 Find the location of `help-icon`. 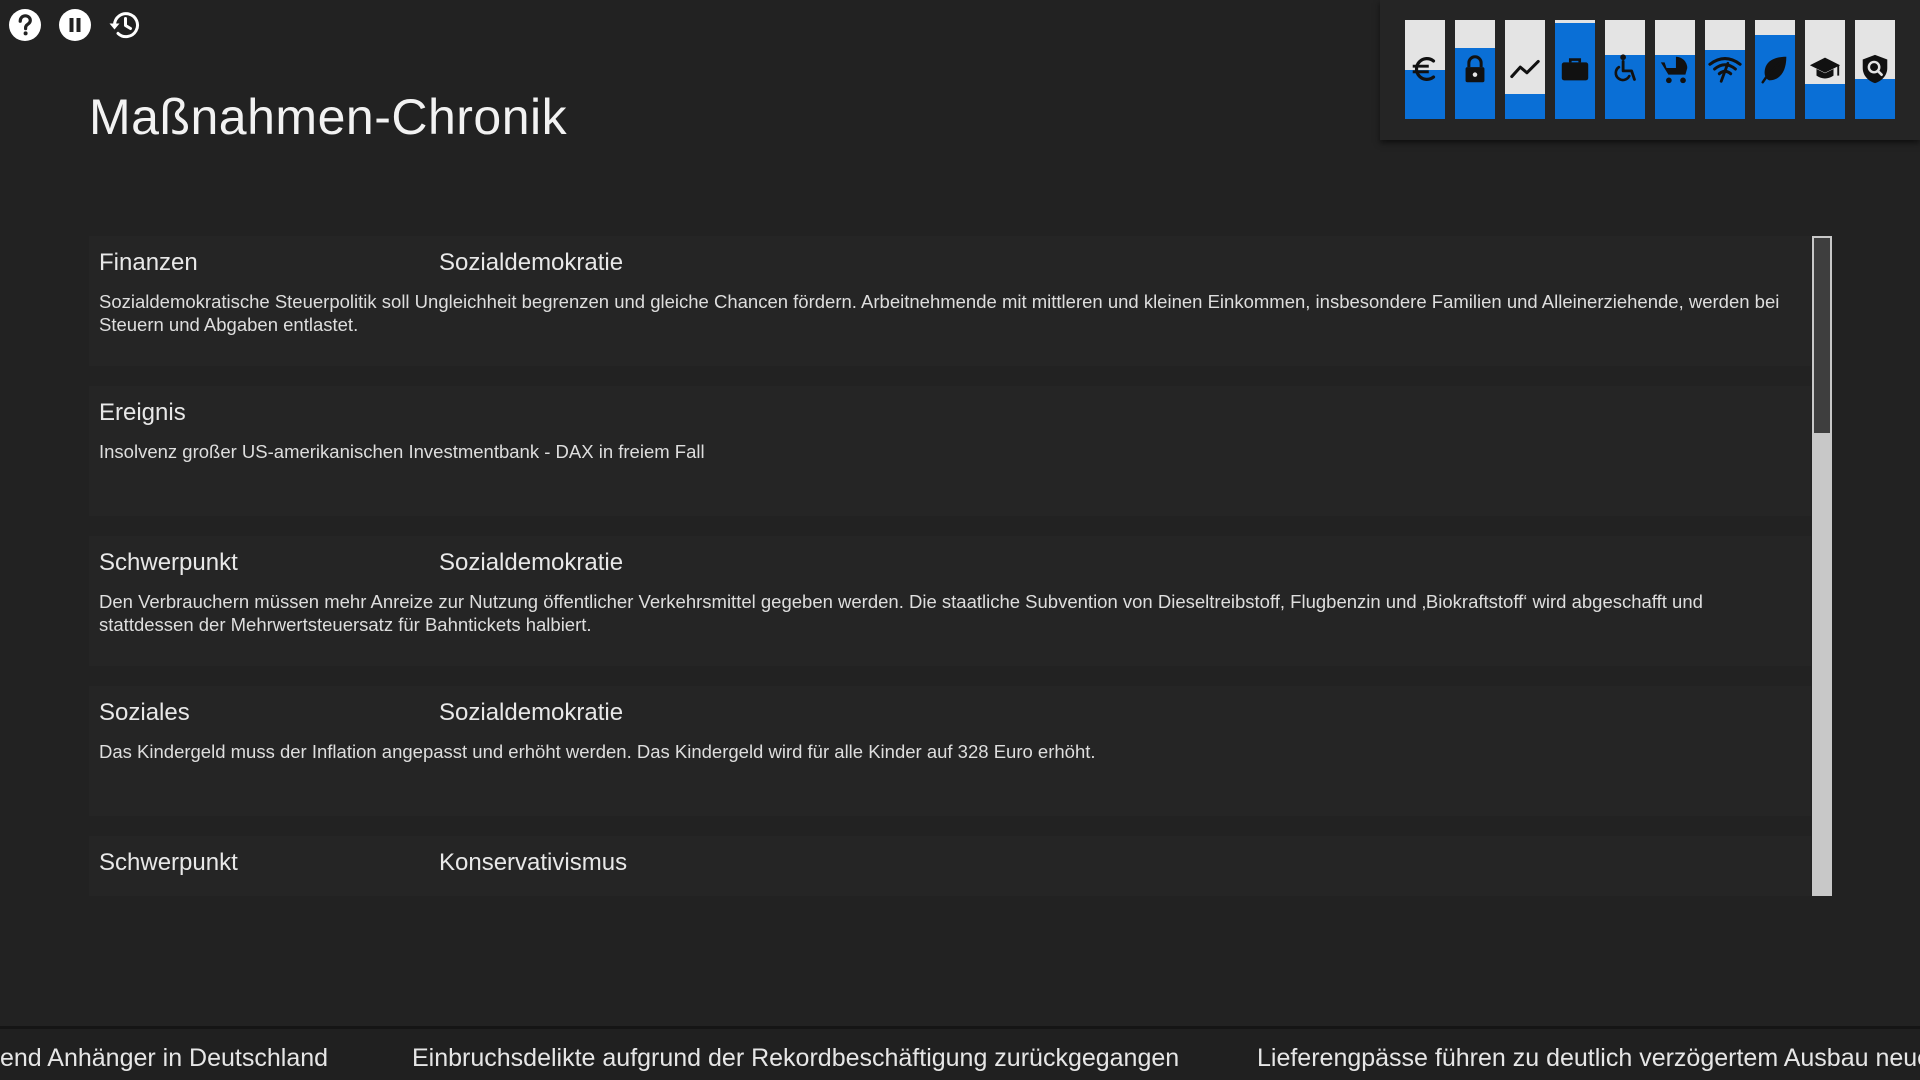

help-icon is located at coordinates (25, 25).